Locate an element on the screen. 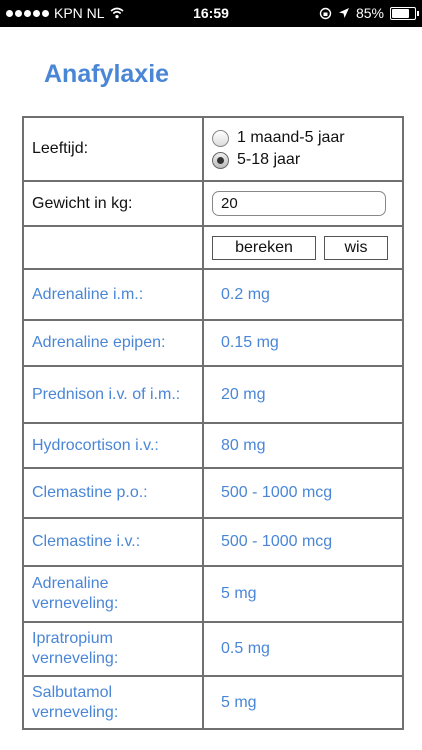 The image size is (422, 750). age-options: 1 maand-5 jaar 5-18 jaar is located at coordinates (303, 149).